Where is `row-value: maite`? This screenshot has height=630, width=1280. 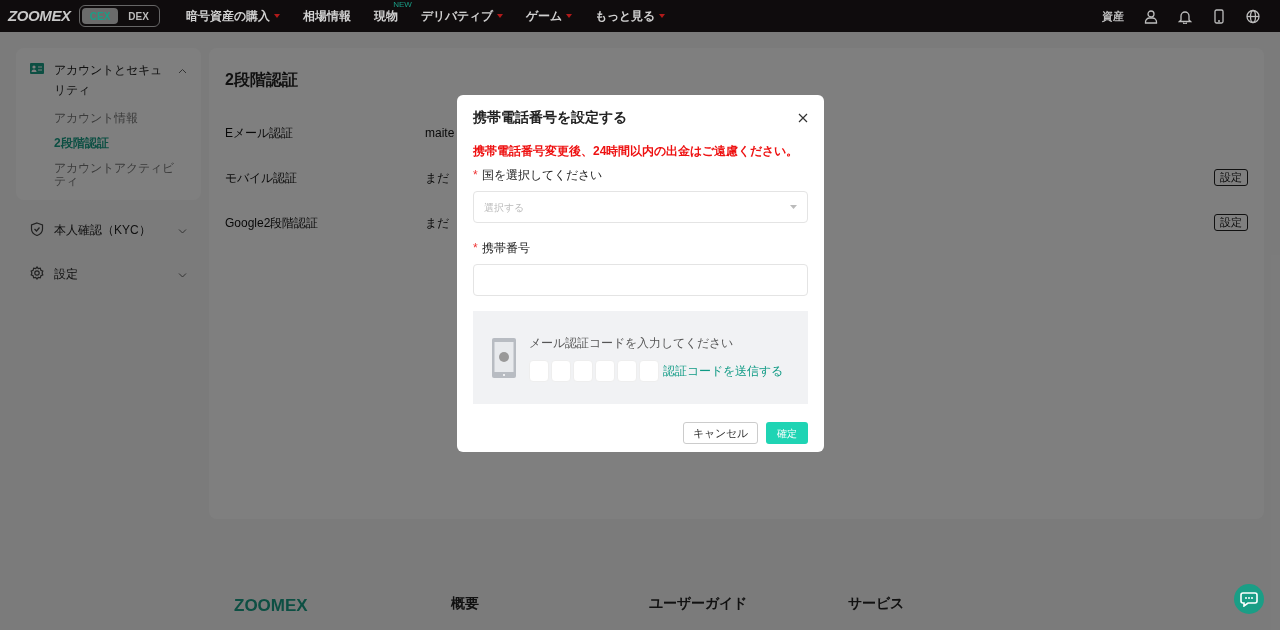
row-value: maite is located at coordinates (440, 133).